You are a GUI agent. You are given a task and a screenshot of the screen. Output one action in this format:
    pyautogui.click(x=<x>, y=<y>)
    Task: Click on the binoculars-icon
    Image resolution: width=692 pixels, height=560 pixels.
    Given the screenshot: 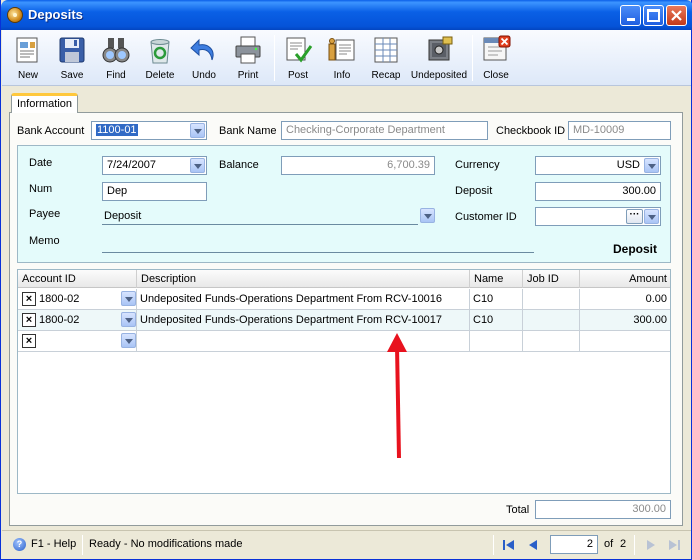 What is the action you would take?
    pyautogui.click(x=116, y=50)
    